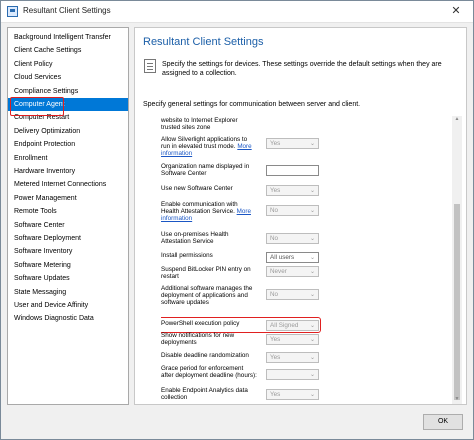 This screenshot has height=440, width=474. Describe the element at coordinates (68, 50) in the screenshot. I see `sidebar-item-client-cache-settings: Client Cache Settings` at that location.